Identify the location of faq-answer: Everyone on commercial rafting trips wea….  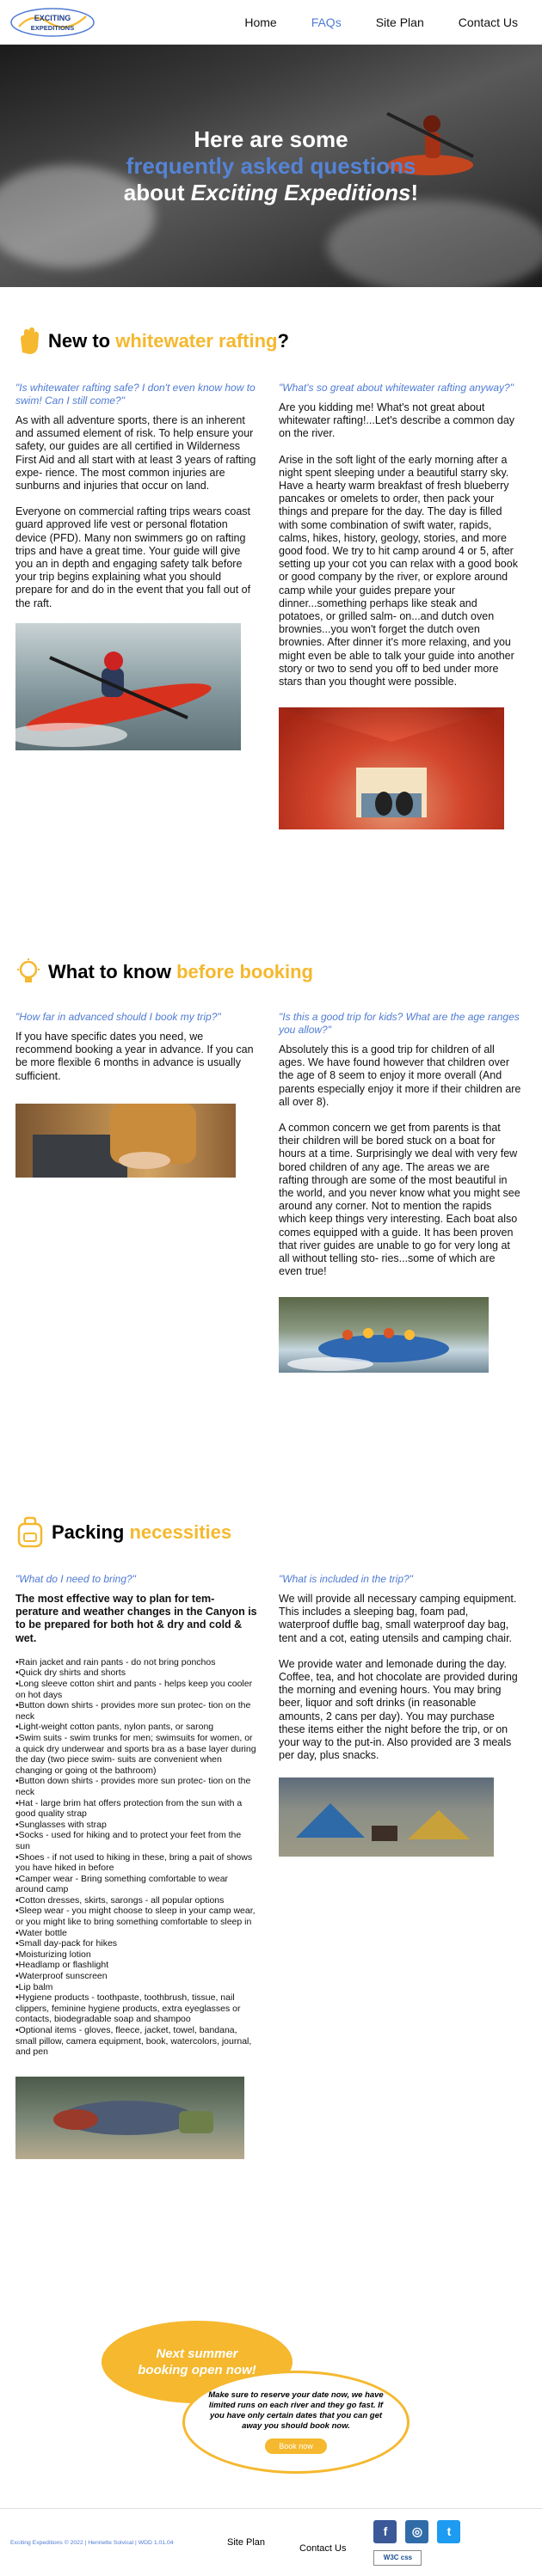
(133, 557).